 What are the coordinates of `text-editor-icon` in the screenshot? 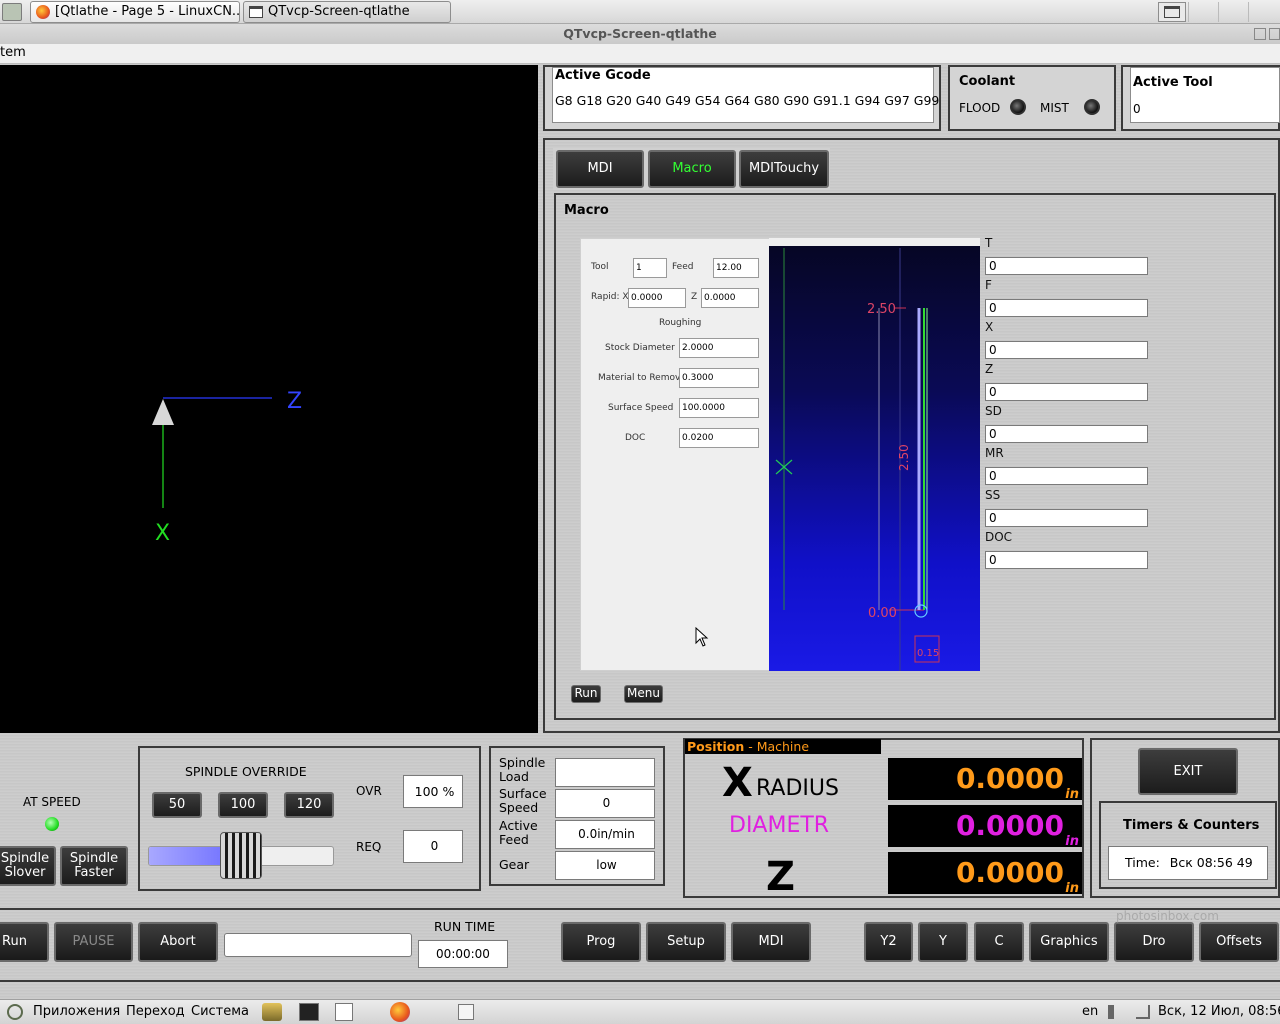 It's located at (344, 1012).